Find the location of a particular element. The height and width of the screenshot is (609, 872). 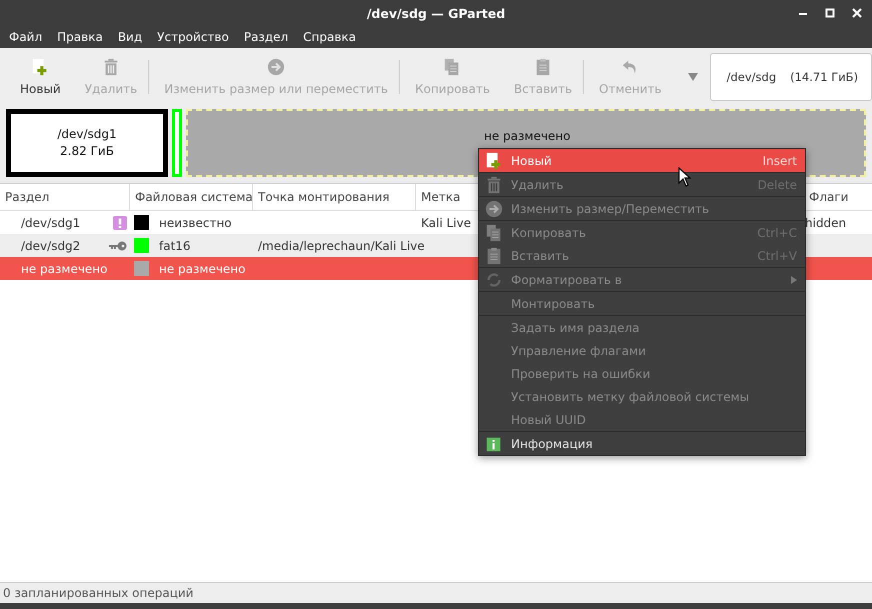

menu-item: Информация is located at coordinates (642, 443).